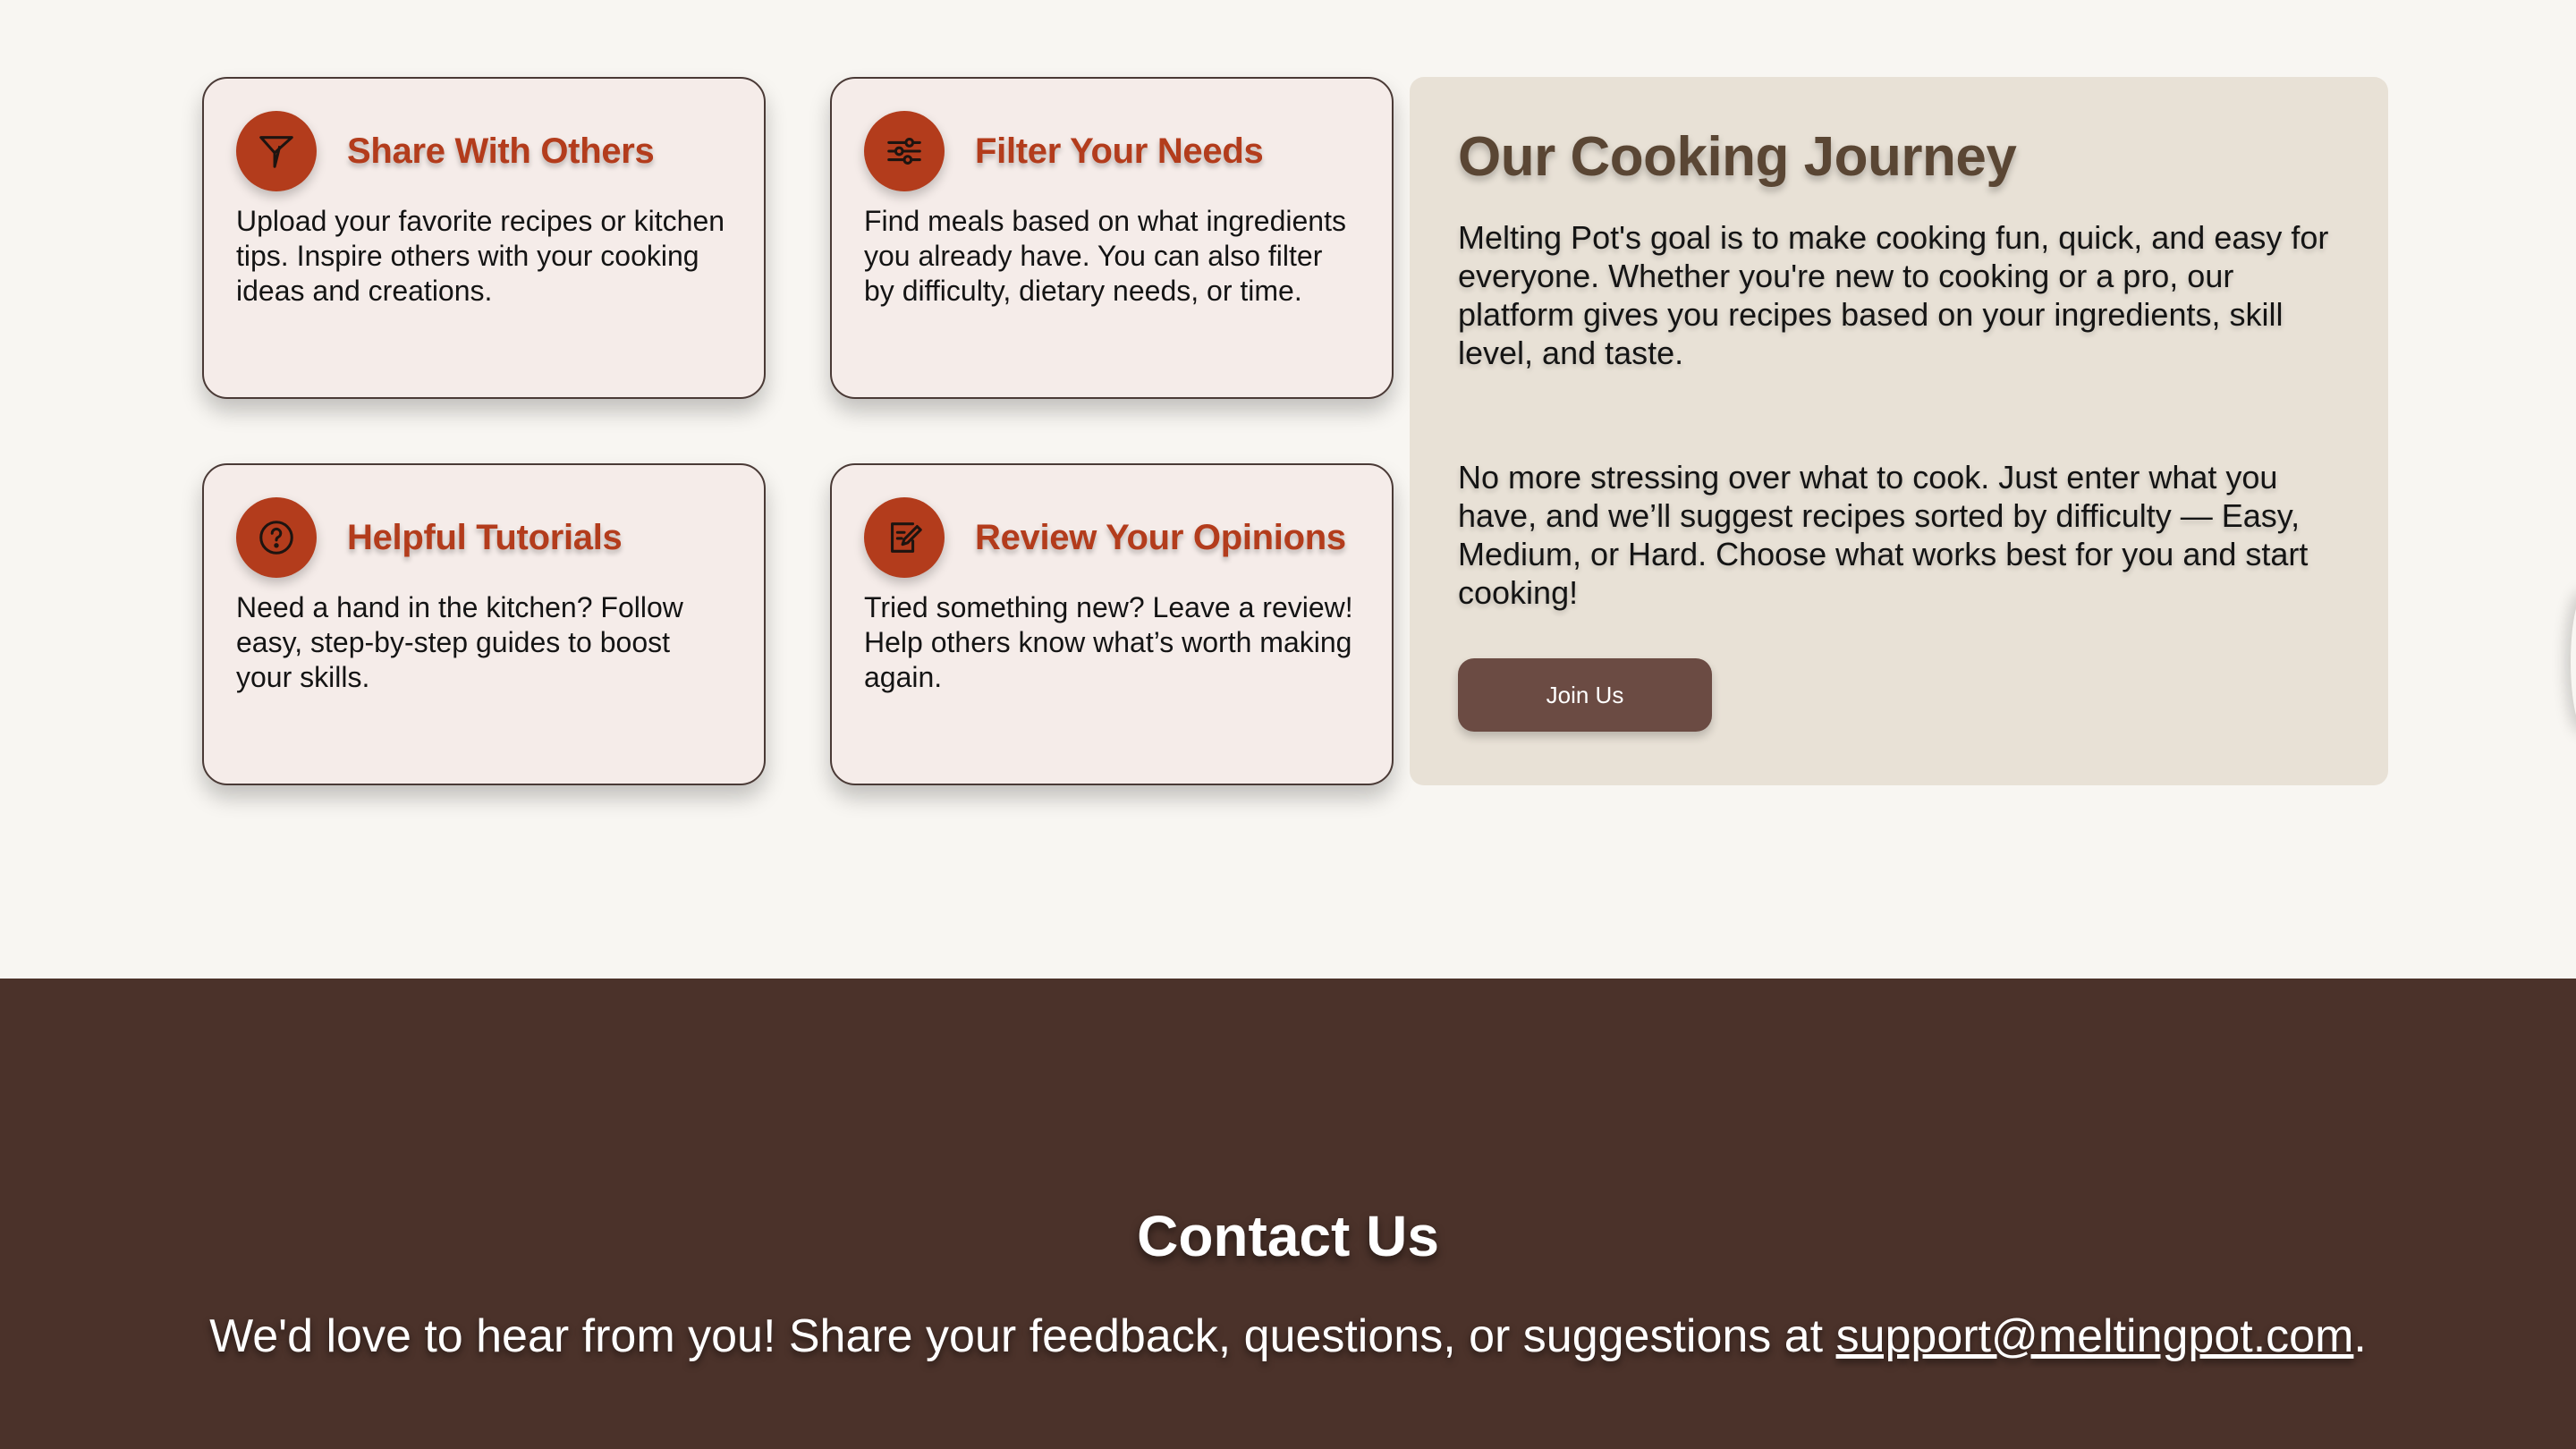 The width and height of the screenshot is (2576, 1449). What do you see at coordinates (904, 151) in the screenshot?
I see `sliders-icon` at bounding box center [904, 151].